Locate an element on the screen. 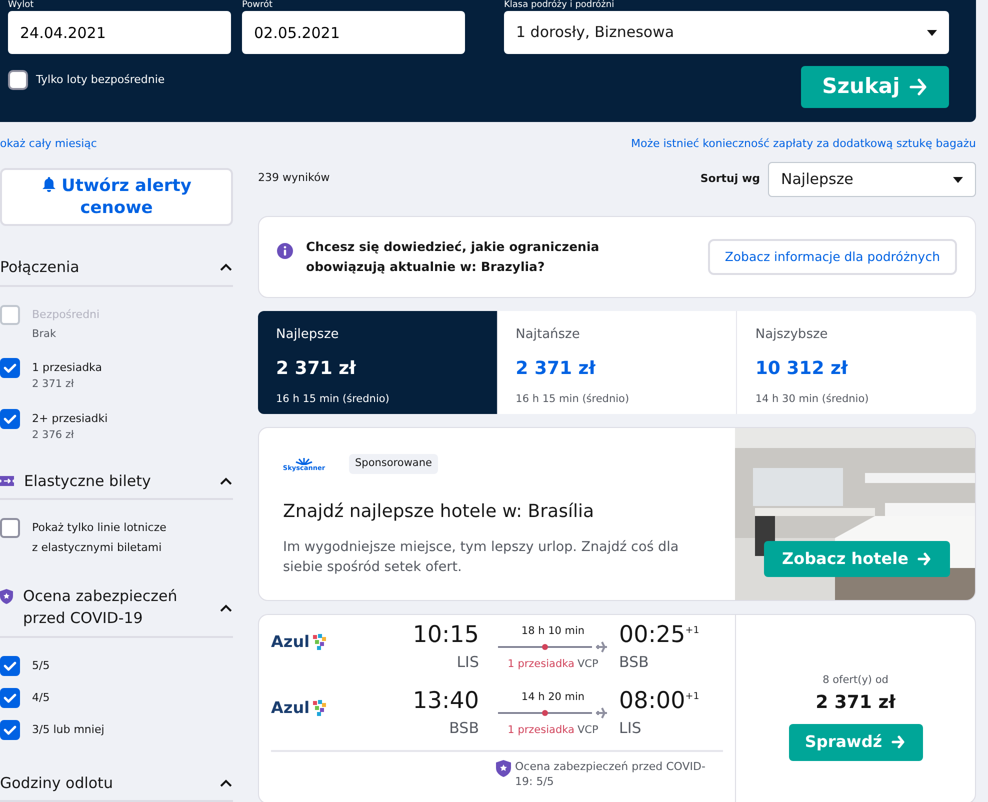 Image resolution: width=988 pixels, height=802 pixels. option-label: 5/5 is located at coordinates (41, 666).